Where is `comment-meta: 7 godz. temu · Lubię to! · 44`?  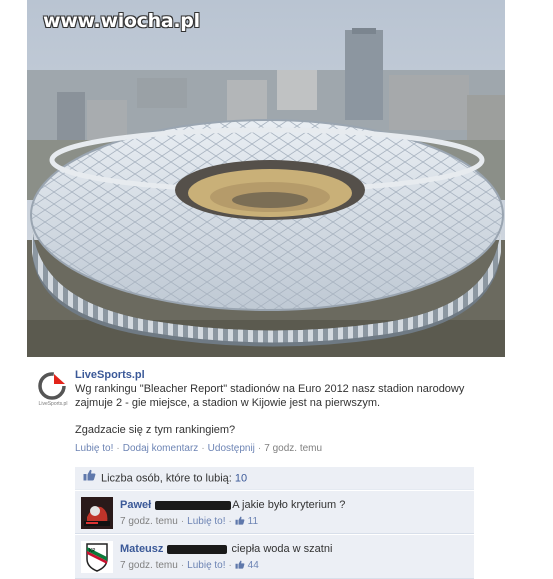 comment-meta: 7 godz. temu · Lubię to! · 44 is located at coordinates (189, 565).